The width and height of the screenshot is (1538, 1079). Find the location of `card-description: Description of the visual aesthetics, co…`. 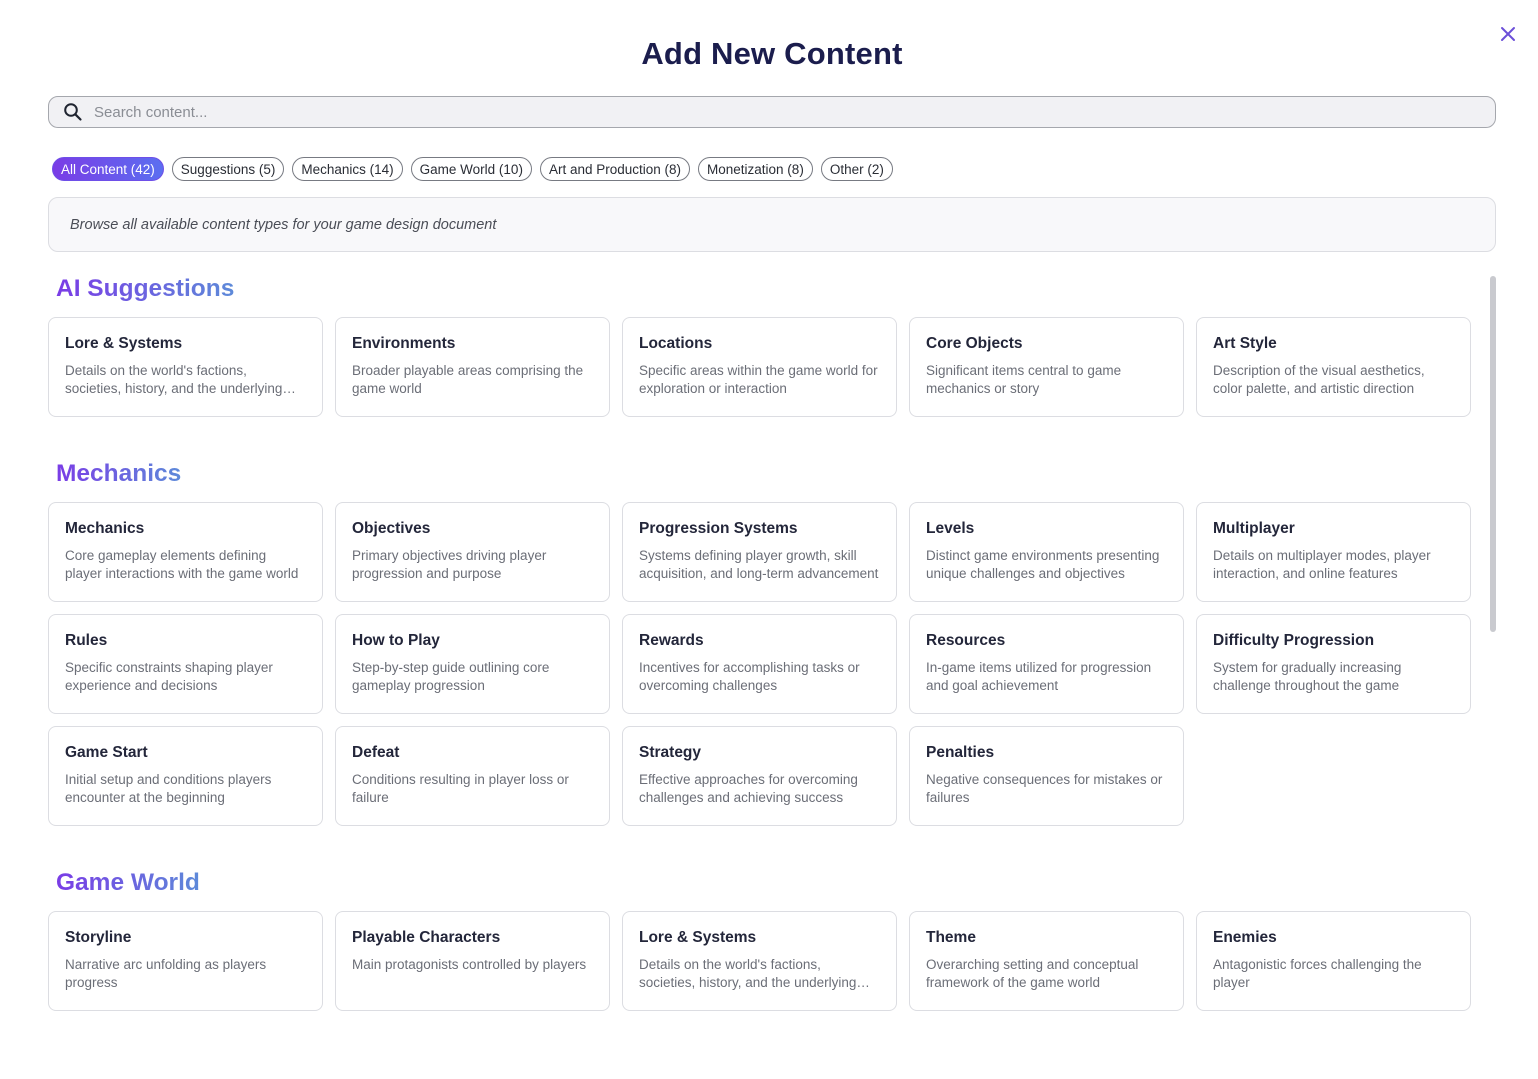

card-description: Description of the visual aesthetics, co… is located at coordinates (1319, 379).